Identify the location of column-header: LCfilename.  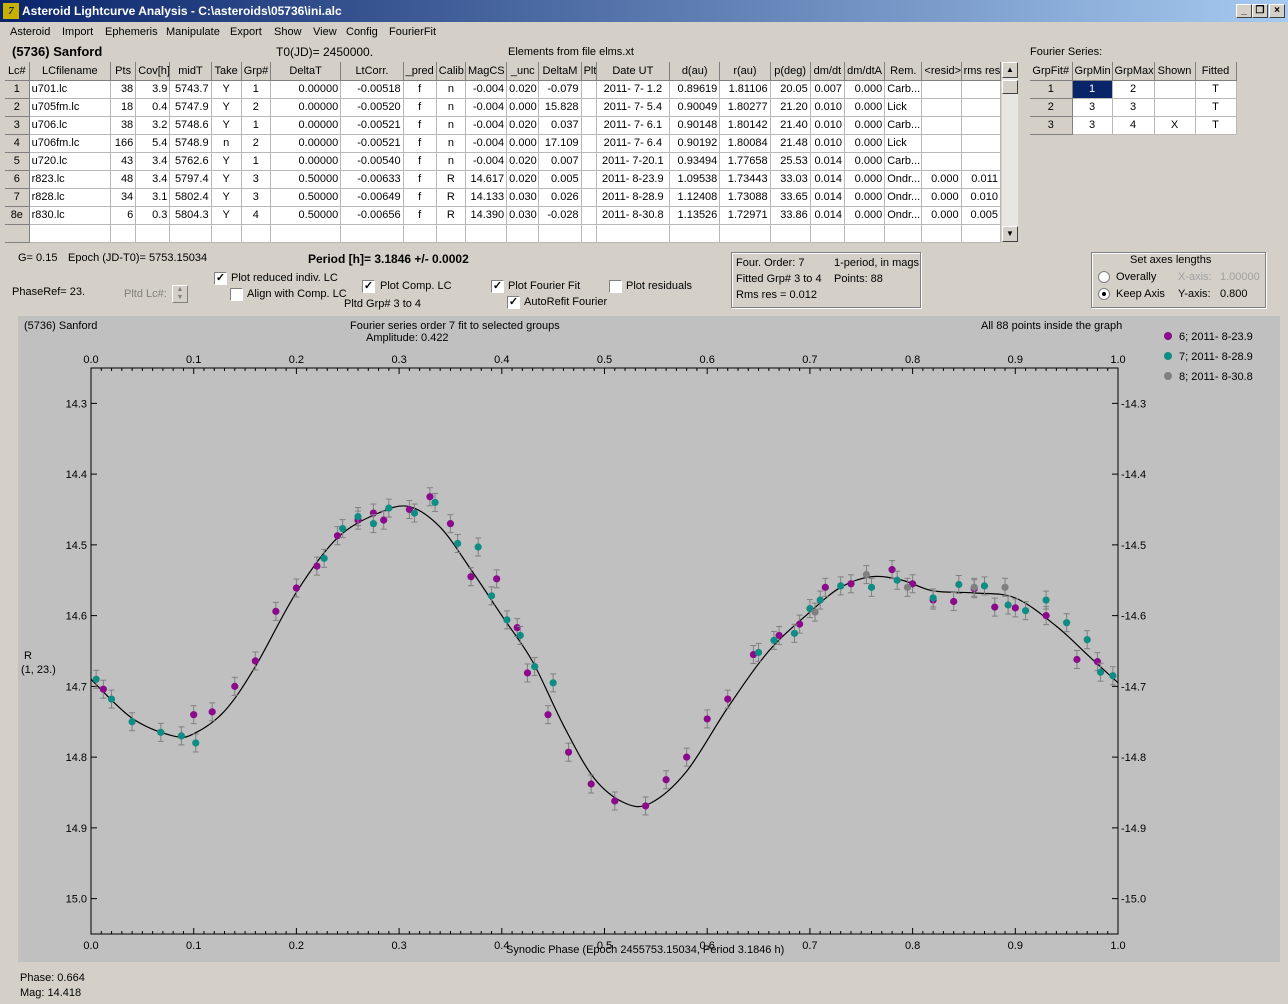
(70, 71).